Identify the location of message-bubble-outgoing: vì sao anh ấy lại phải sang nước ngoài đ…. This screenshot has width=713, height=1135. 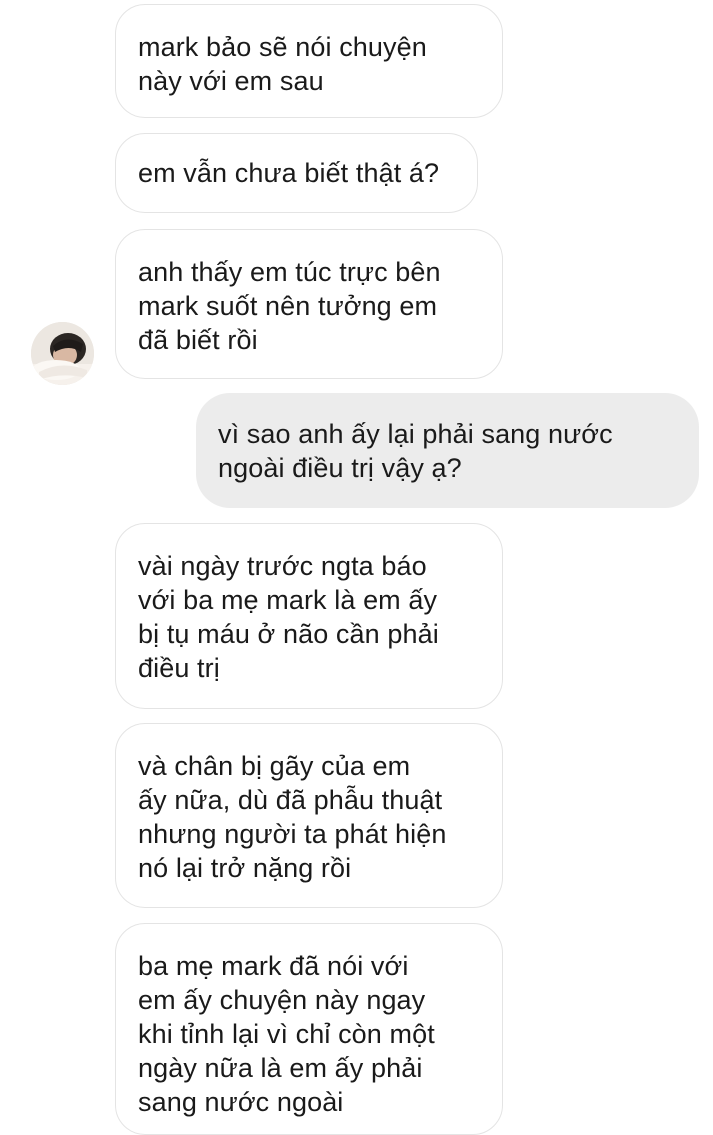
(447, 450).